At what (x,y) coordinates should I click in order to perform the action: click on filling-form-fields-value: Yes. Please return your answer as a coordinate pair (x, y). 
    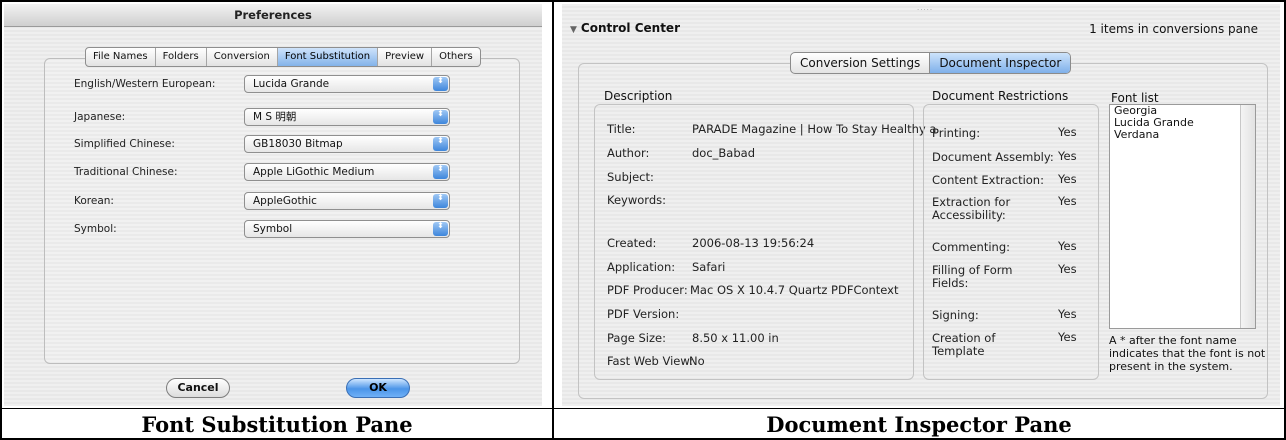
    Looking at the image, I should click on (1067, 269).